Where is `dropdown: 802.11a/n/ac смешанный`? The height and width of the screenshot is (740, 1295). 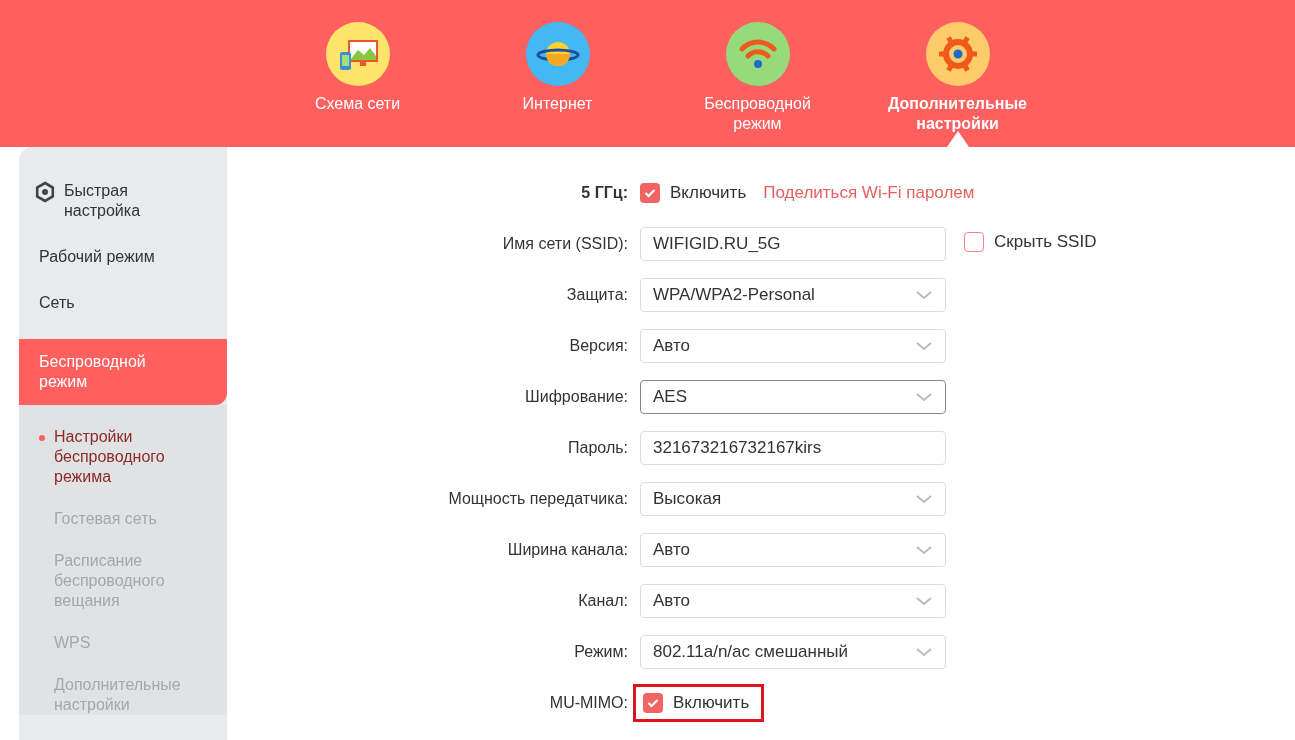 dropdown: 802.11a/n/ac смешанный is located at coordinates (793, 651).